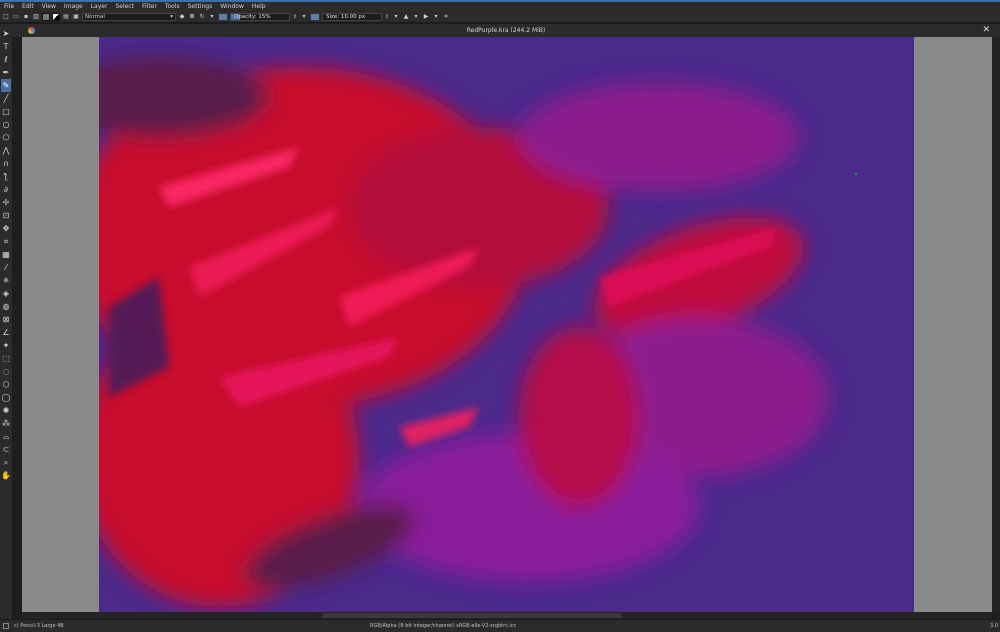 Image resolution: width=1000 pixels, height=632 pixels. What do you see at coordinates (6, 46) in the screenshot?
I see `text-icon: T` at bounding box center [6, 46].